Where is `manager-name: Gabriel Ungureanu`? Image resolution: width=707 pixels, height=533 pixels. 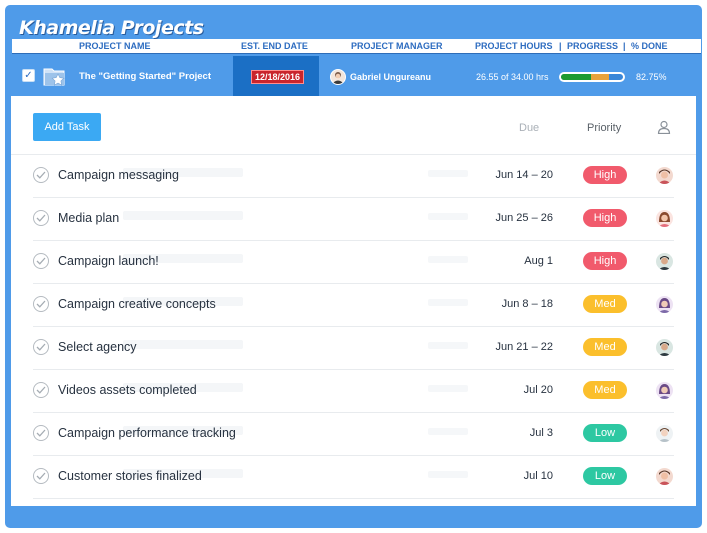
manager-name: Gabriel Ungureanu is located at coordinates (390, 77).